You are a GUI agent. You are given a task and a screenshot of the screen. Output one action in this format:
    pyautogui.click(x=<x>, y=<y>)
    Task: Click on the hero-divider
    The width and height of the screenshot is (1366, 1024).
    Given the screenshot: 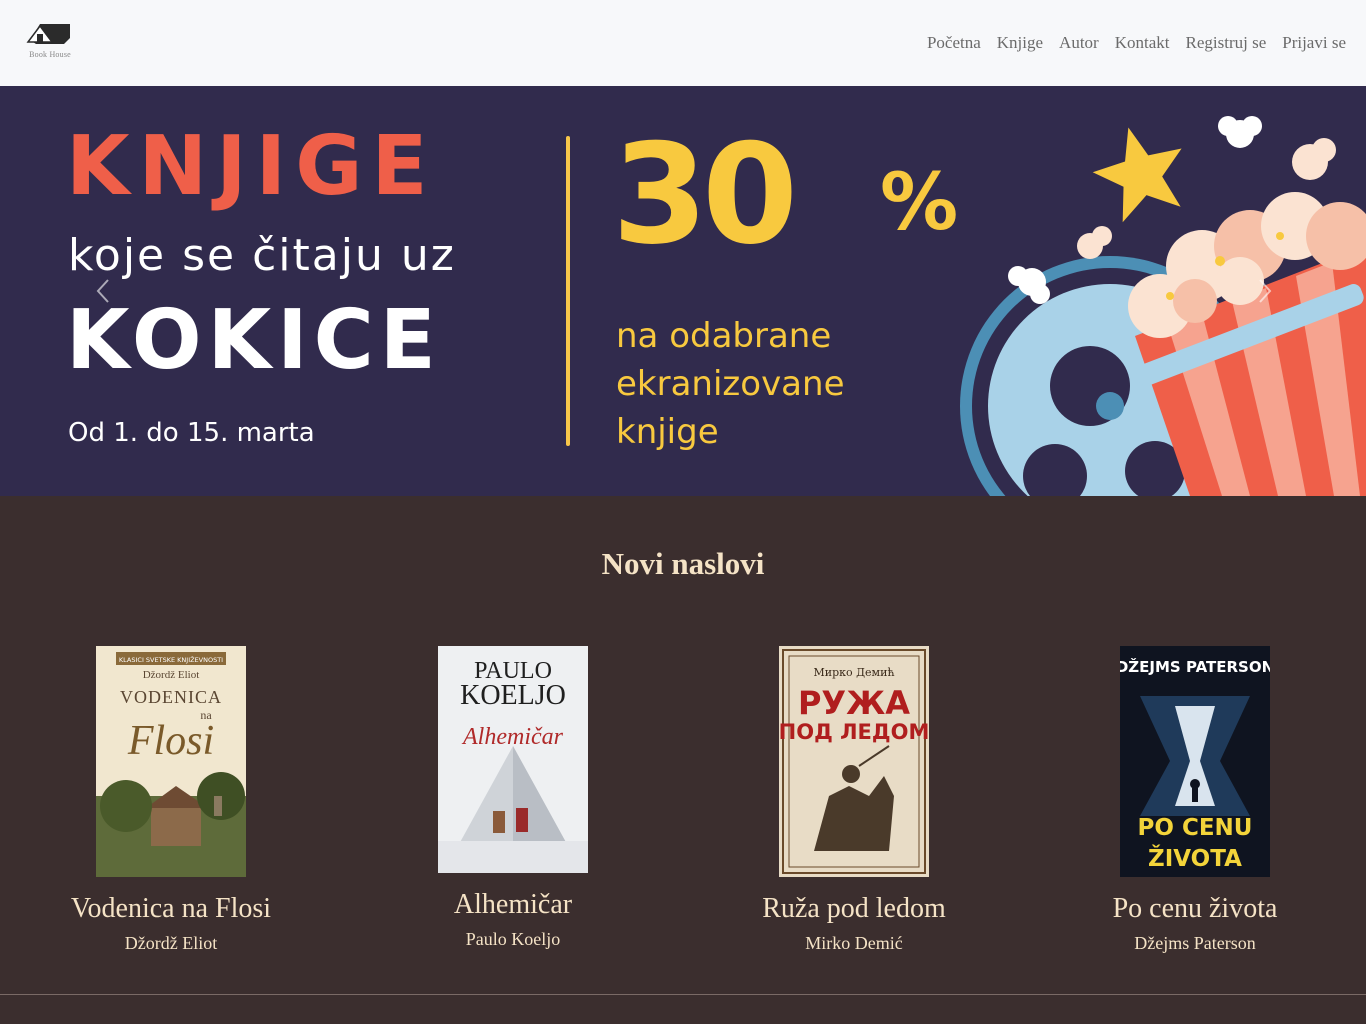 What is the action you would take?
    pyautogui.click(x=568, y=291)
    